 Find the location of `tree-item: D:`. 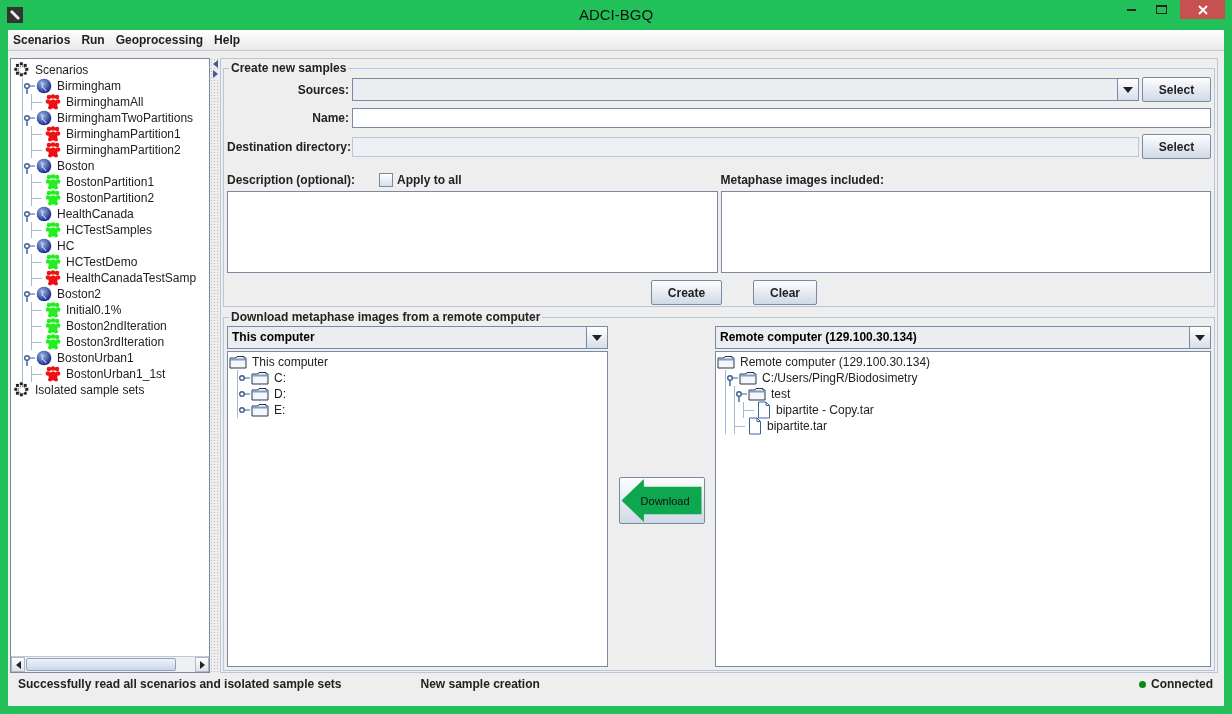

tree-item: D: is located at coordinates (280, 394).